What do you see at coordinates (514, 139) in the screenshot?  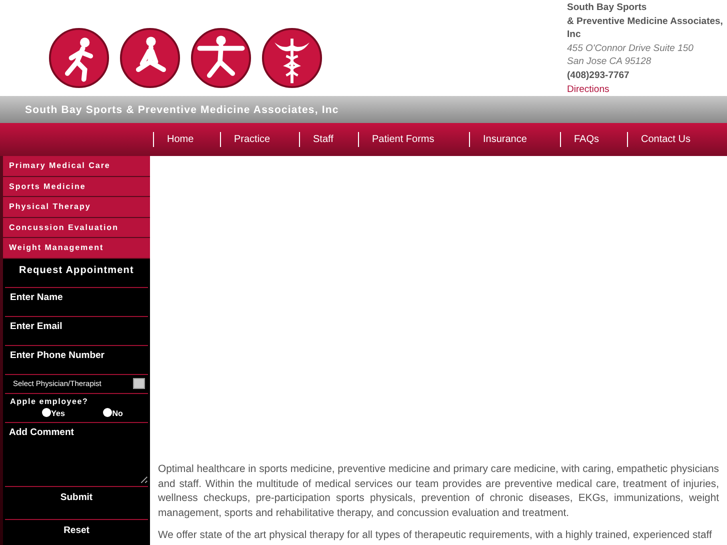 I see `nav-link: Insurance` at bounding box center [514, 139].